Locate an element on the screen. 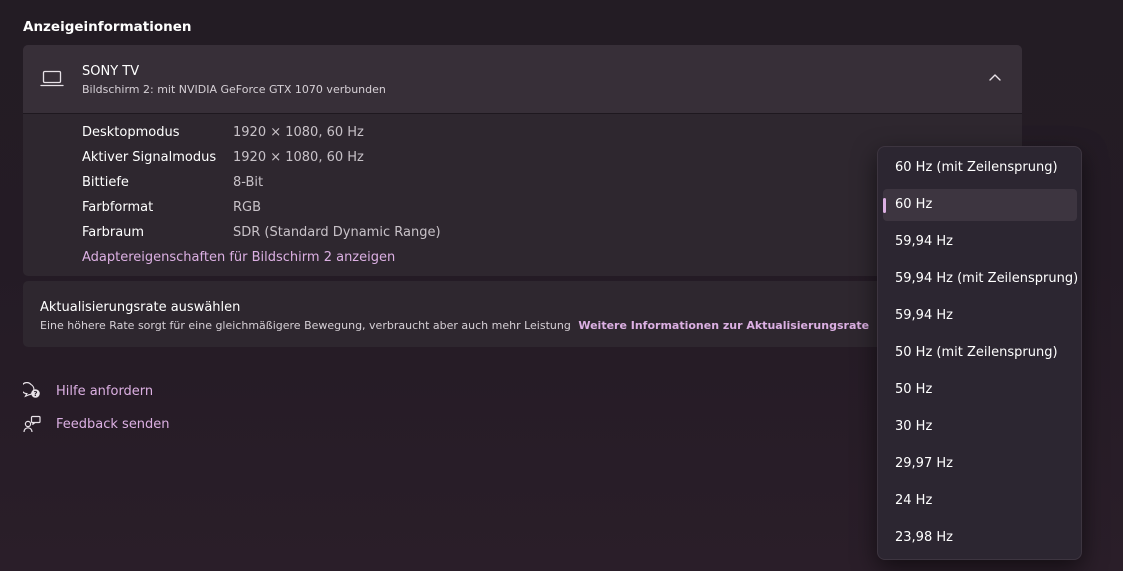 The height and width of the screenshot is (571, 1123). info-value: 8-Bit is located at coordinates (248, 182).